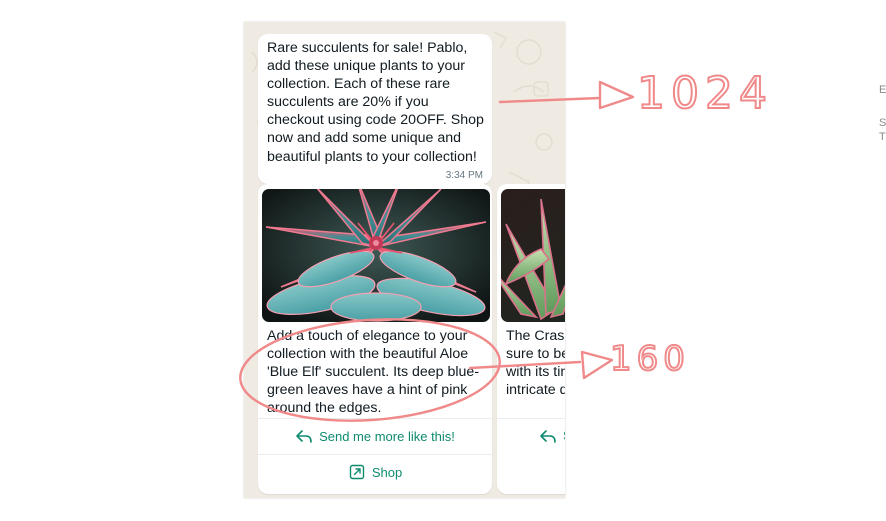  What do you see at coordinates (387, 472) in the screenshot?
I see `shop-label: Shop` at bounding box center [387, 472].